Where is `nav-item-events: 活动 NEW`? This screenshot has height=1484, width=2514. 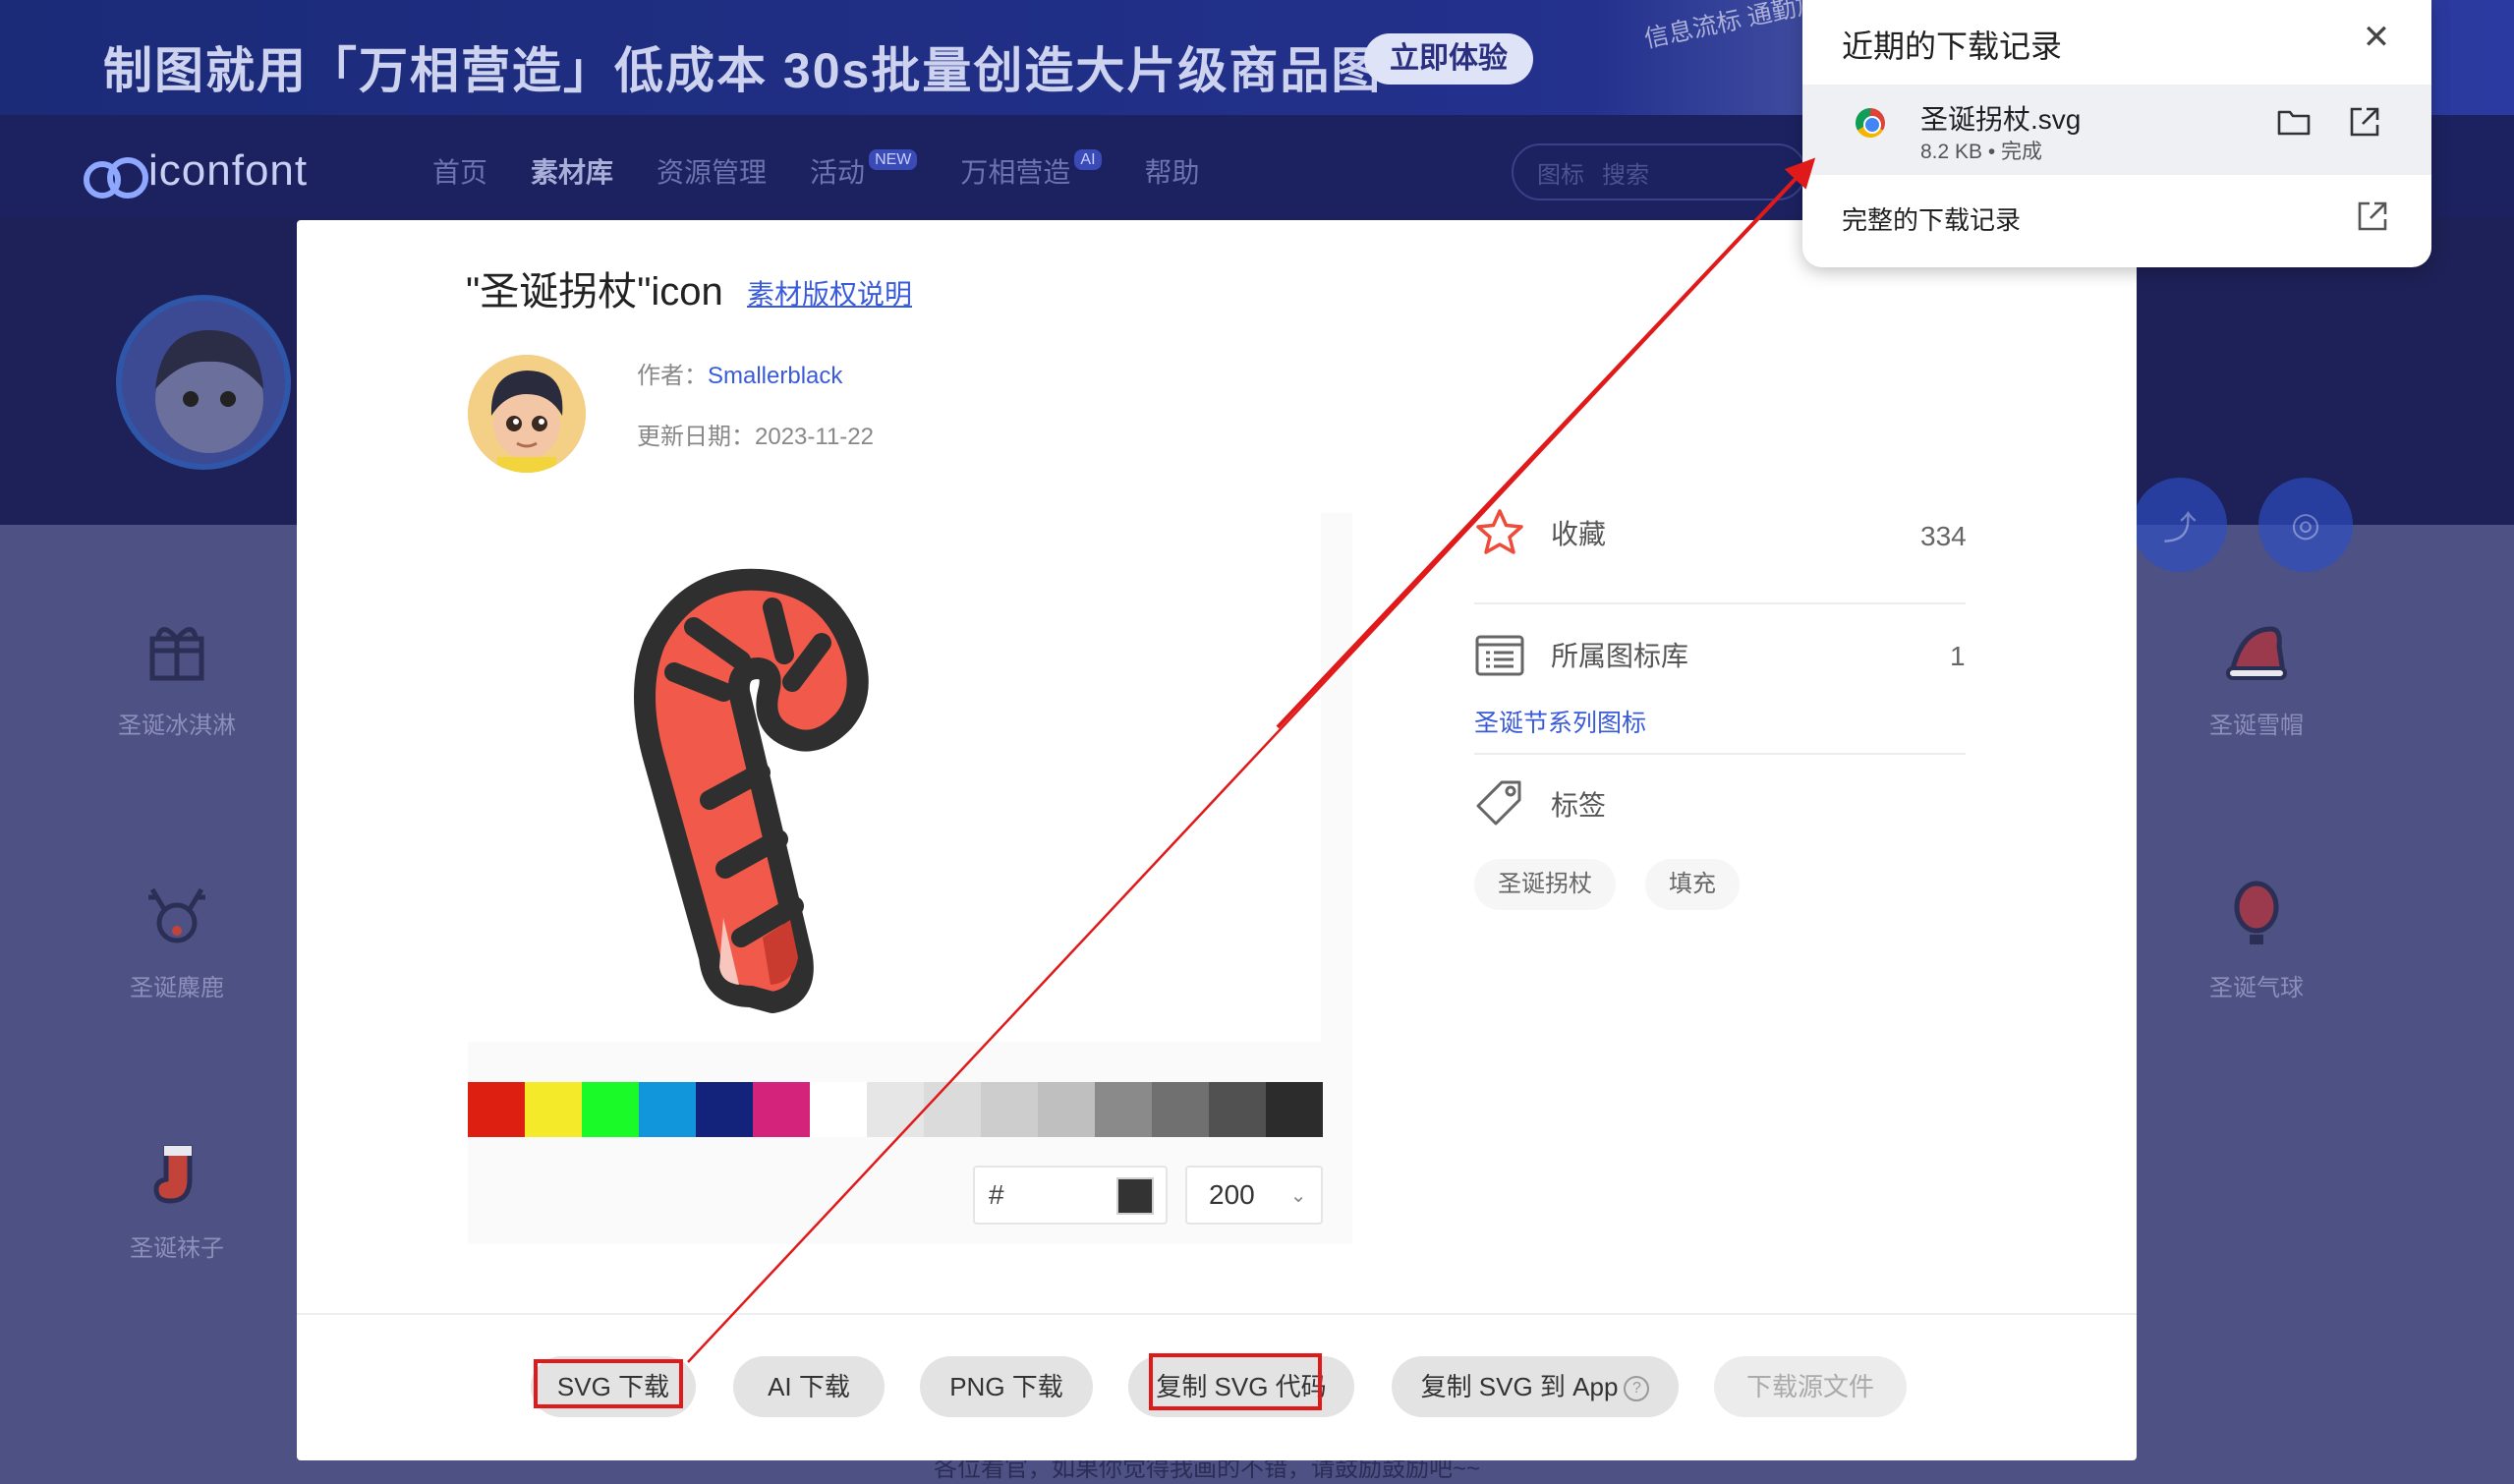
nav-item-events: 活动 NEW is located at coordinates (864, 170).